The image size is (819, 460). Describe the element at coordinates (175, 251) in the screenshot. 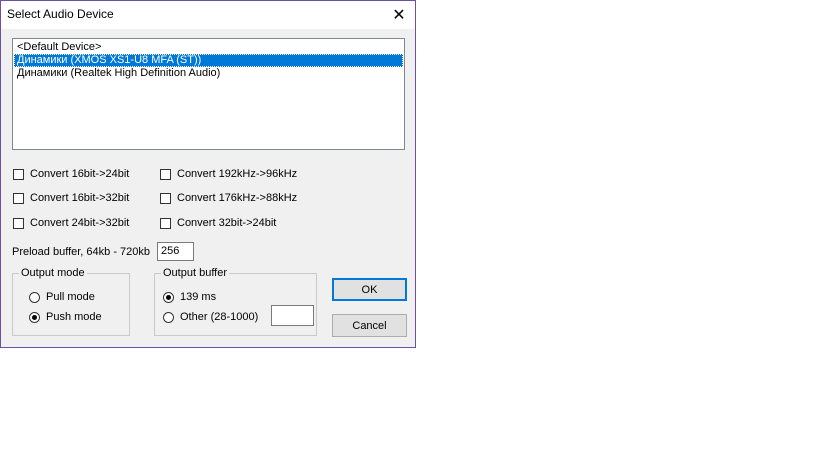

I see `preload-buffer-input: 256` at that location.